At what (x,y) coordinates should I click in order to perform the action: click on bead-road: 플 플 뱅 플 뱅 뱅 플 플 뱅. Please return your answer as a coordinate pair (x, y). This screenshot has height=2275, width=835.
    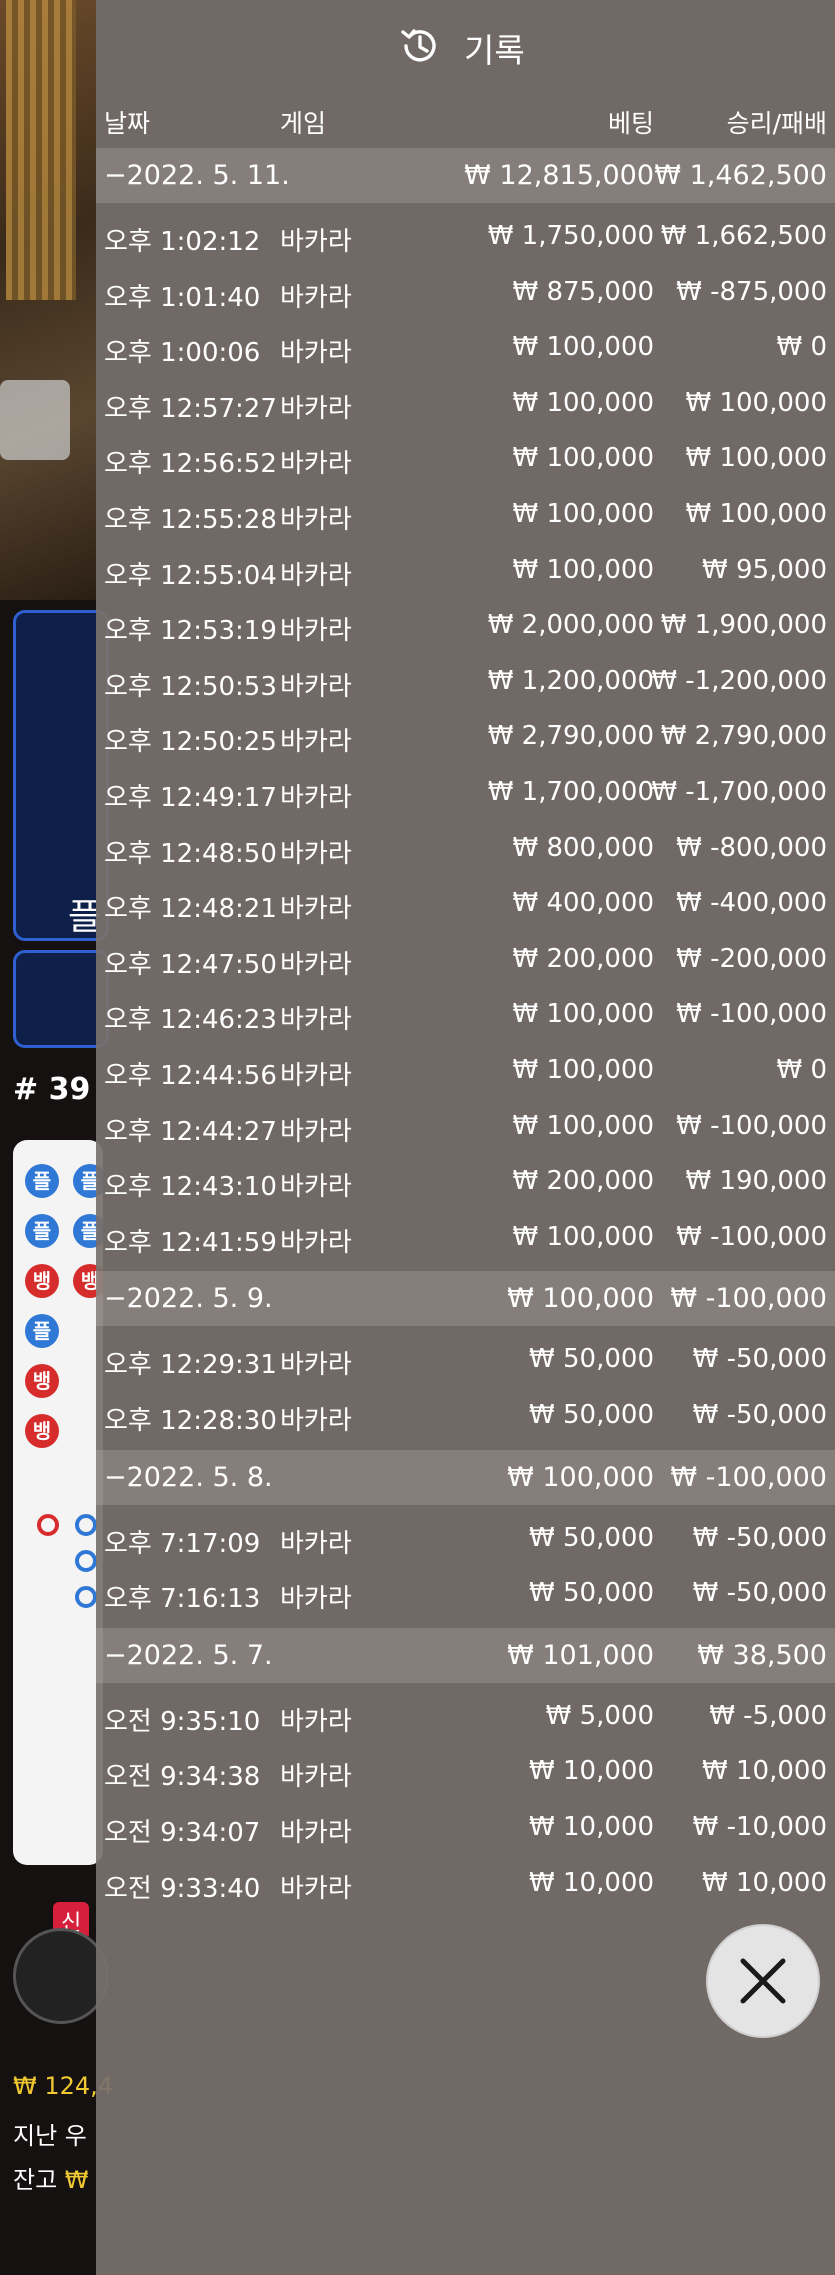
    Looking at the image, I should click on (58, 1502).